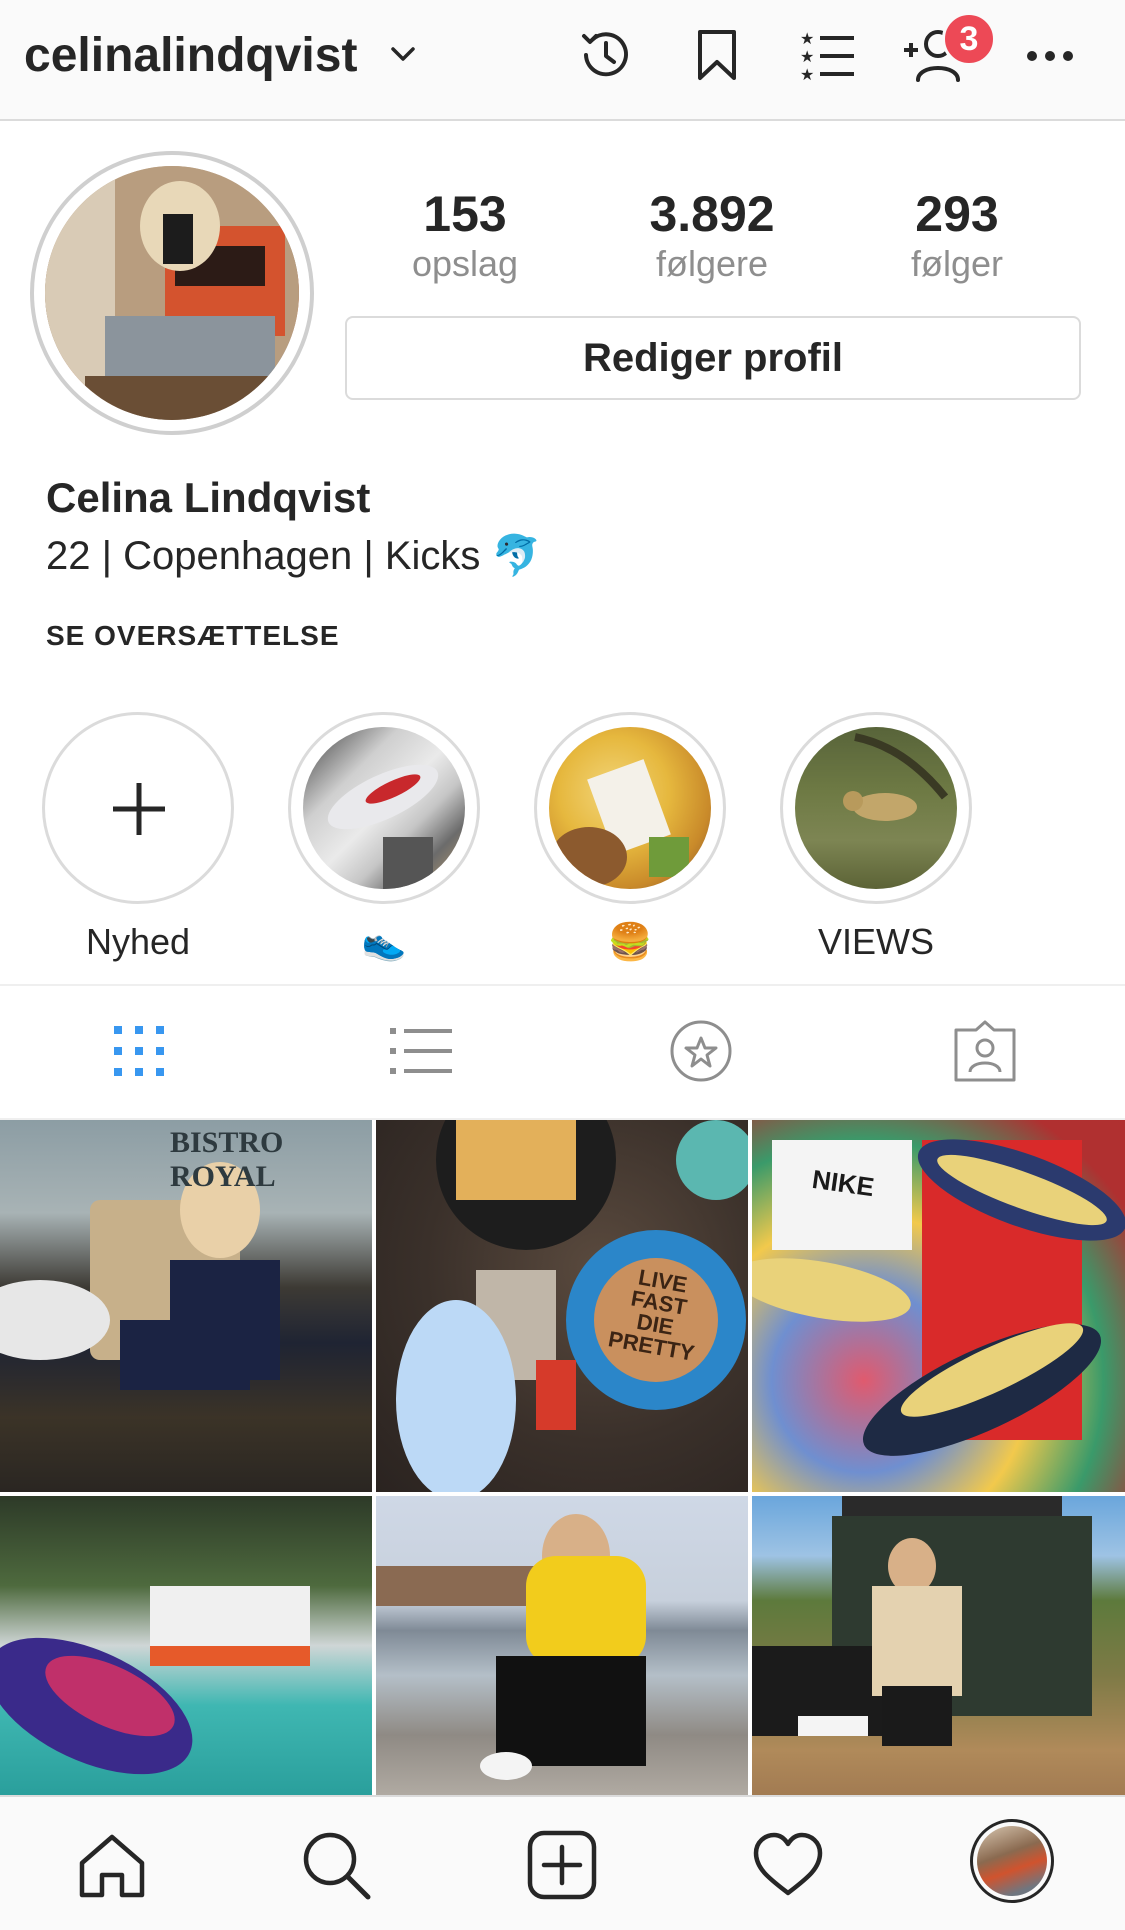 The height and width of the screenshot is (1930, 1125). I want to click on highlight-label: 👟, so click(384, 941).